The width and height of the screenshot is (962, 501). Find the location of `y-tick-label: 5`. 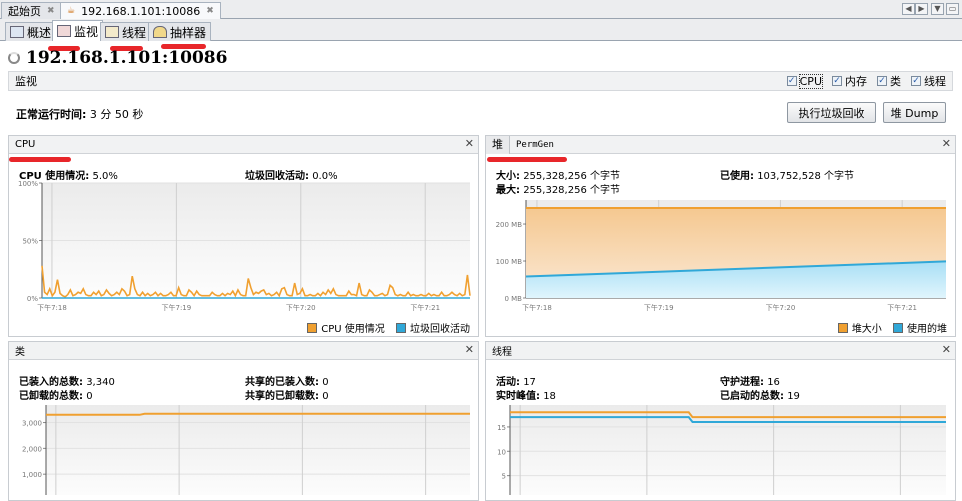

y-tick-label: 5 is located at coordinates (504, 477).